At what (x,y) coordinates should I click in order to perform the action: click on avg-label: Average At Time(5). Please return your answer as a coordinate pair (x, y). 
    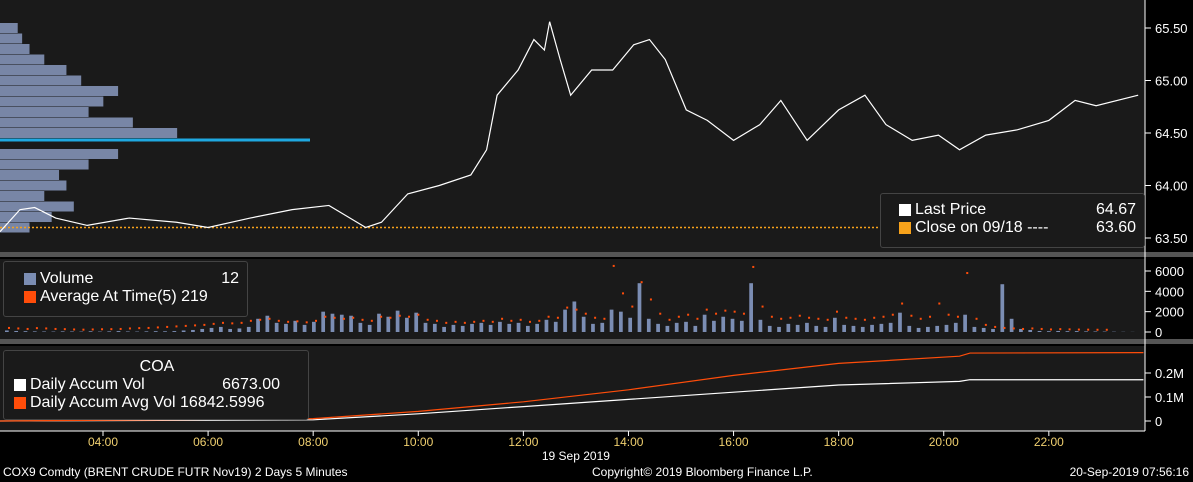
    Looking at the image, I should click on (108, 296).